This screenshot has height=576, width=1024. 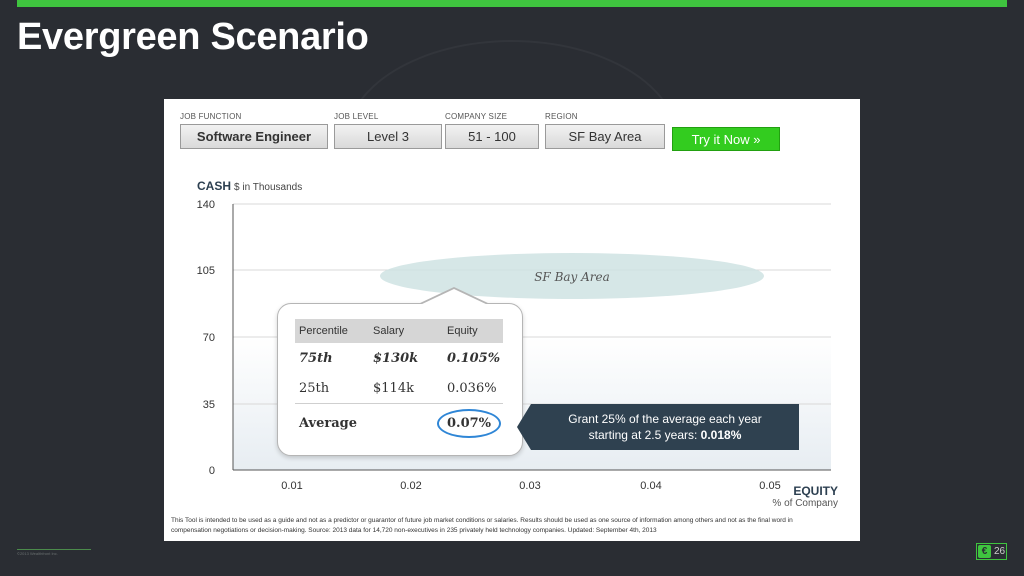 I want to click on callout-line-2: starting at 2.5 years: 0.018%, so click(x=665, y=435).